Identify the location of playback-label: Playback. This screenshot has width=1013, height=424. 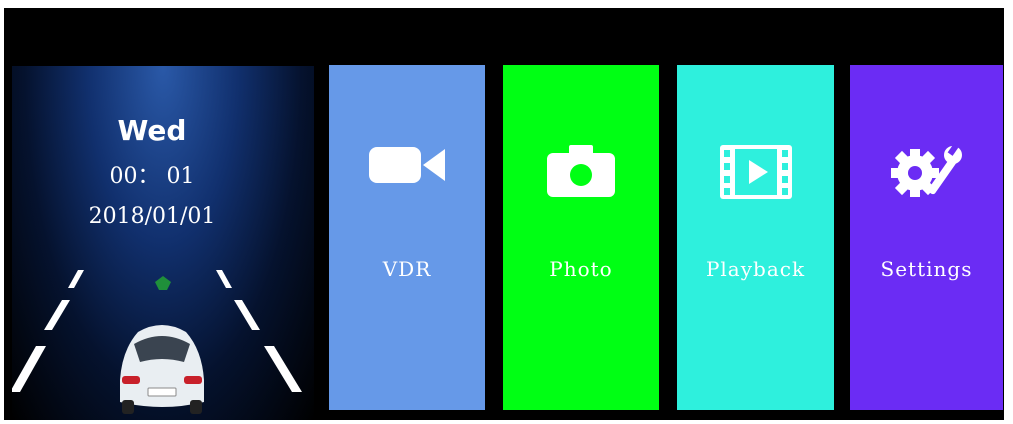
(755, 269).